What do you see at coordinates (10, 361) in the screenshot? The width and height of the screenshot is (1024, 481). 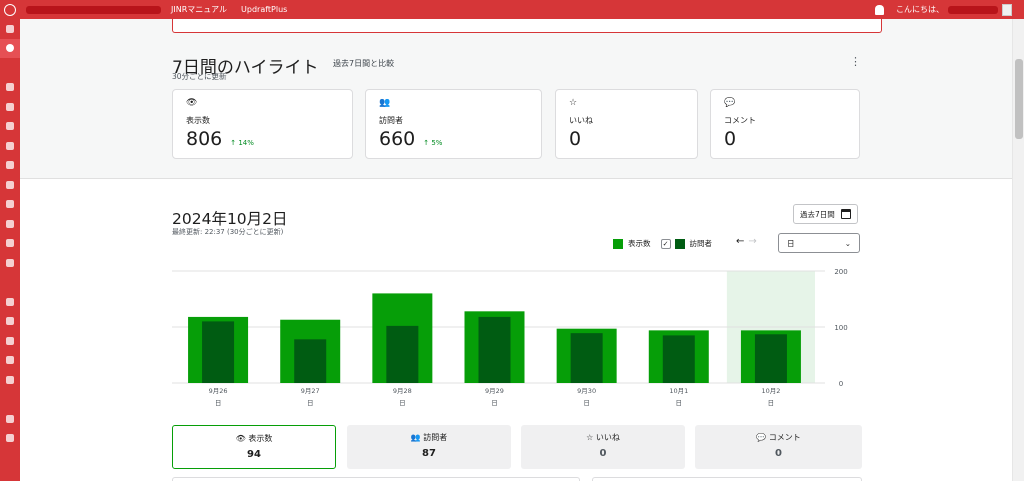 I see `menu-tools-icon` at bounding box center [10, 361].